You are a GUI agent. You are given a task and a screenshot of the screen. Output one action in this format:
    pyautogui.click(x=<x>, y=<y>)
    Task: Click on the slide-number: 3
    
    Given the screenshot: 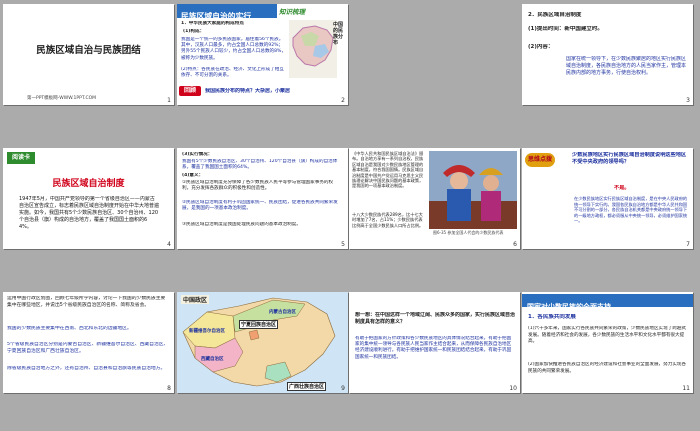 What is the action you would take?
    pyautogui.click(x=688, y=100)
    